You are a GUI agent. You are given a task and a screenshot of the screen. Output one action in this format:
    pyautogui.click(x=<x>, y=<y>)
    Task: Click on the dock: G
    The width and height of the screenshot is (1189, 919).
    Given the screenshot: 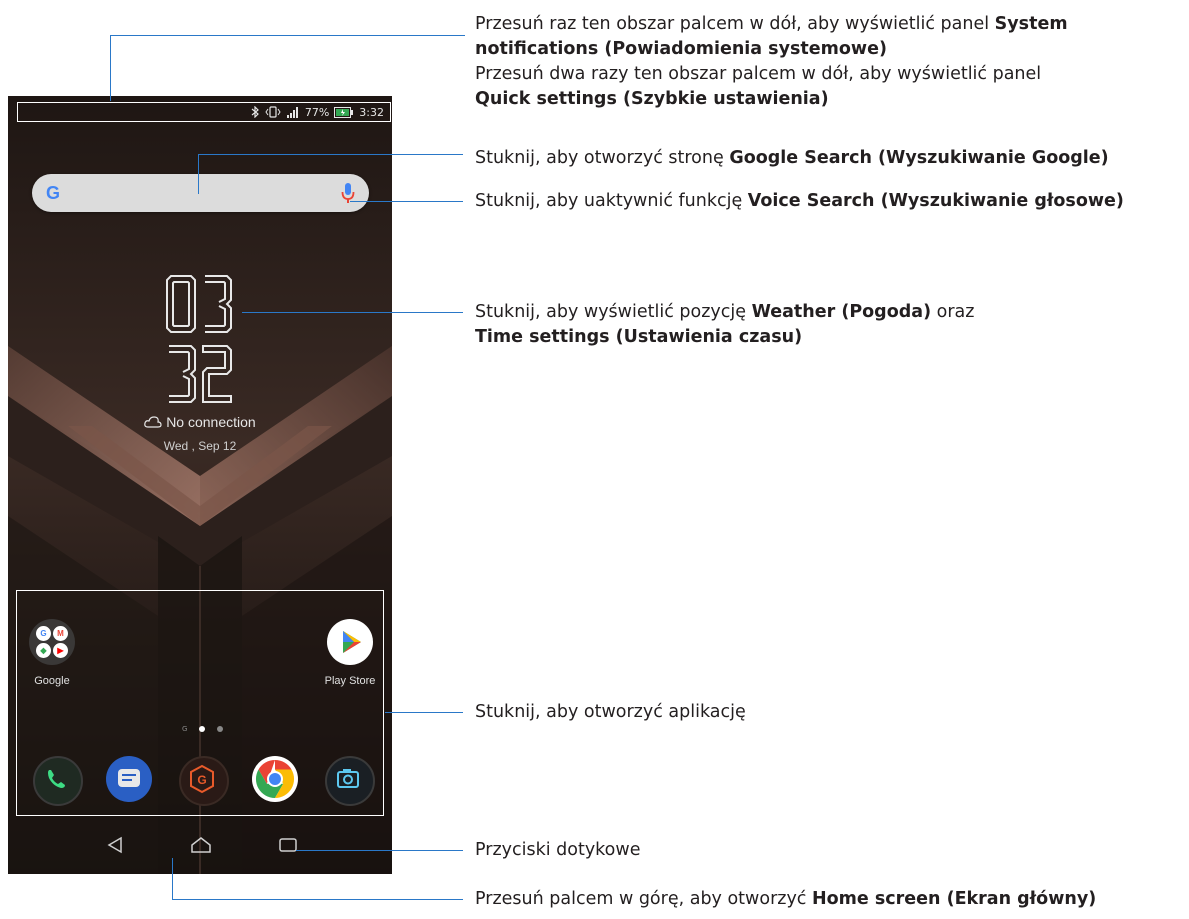 What is the action you would take?
    pyautogui.click(x=201, y=781)
    